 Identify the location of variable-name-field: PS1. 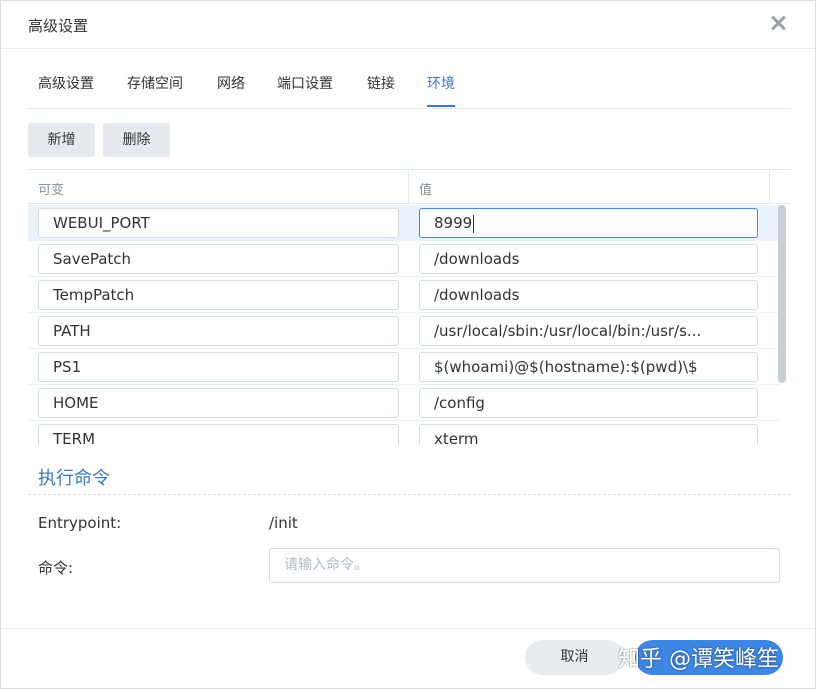
(218, 367).